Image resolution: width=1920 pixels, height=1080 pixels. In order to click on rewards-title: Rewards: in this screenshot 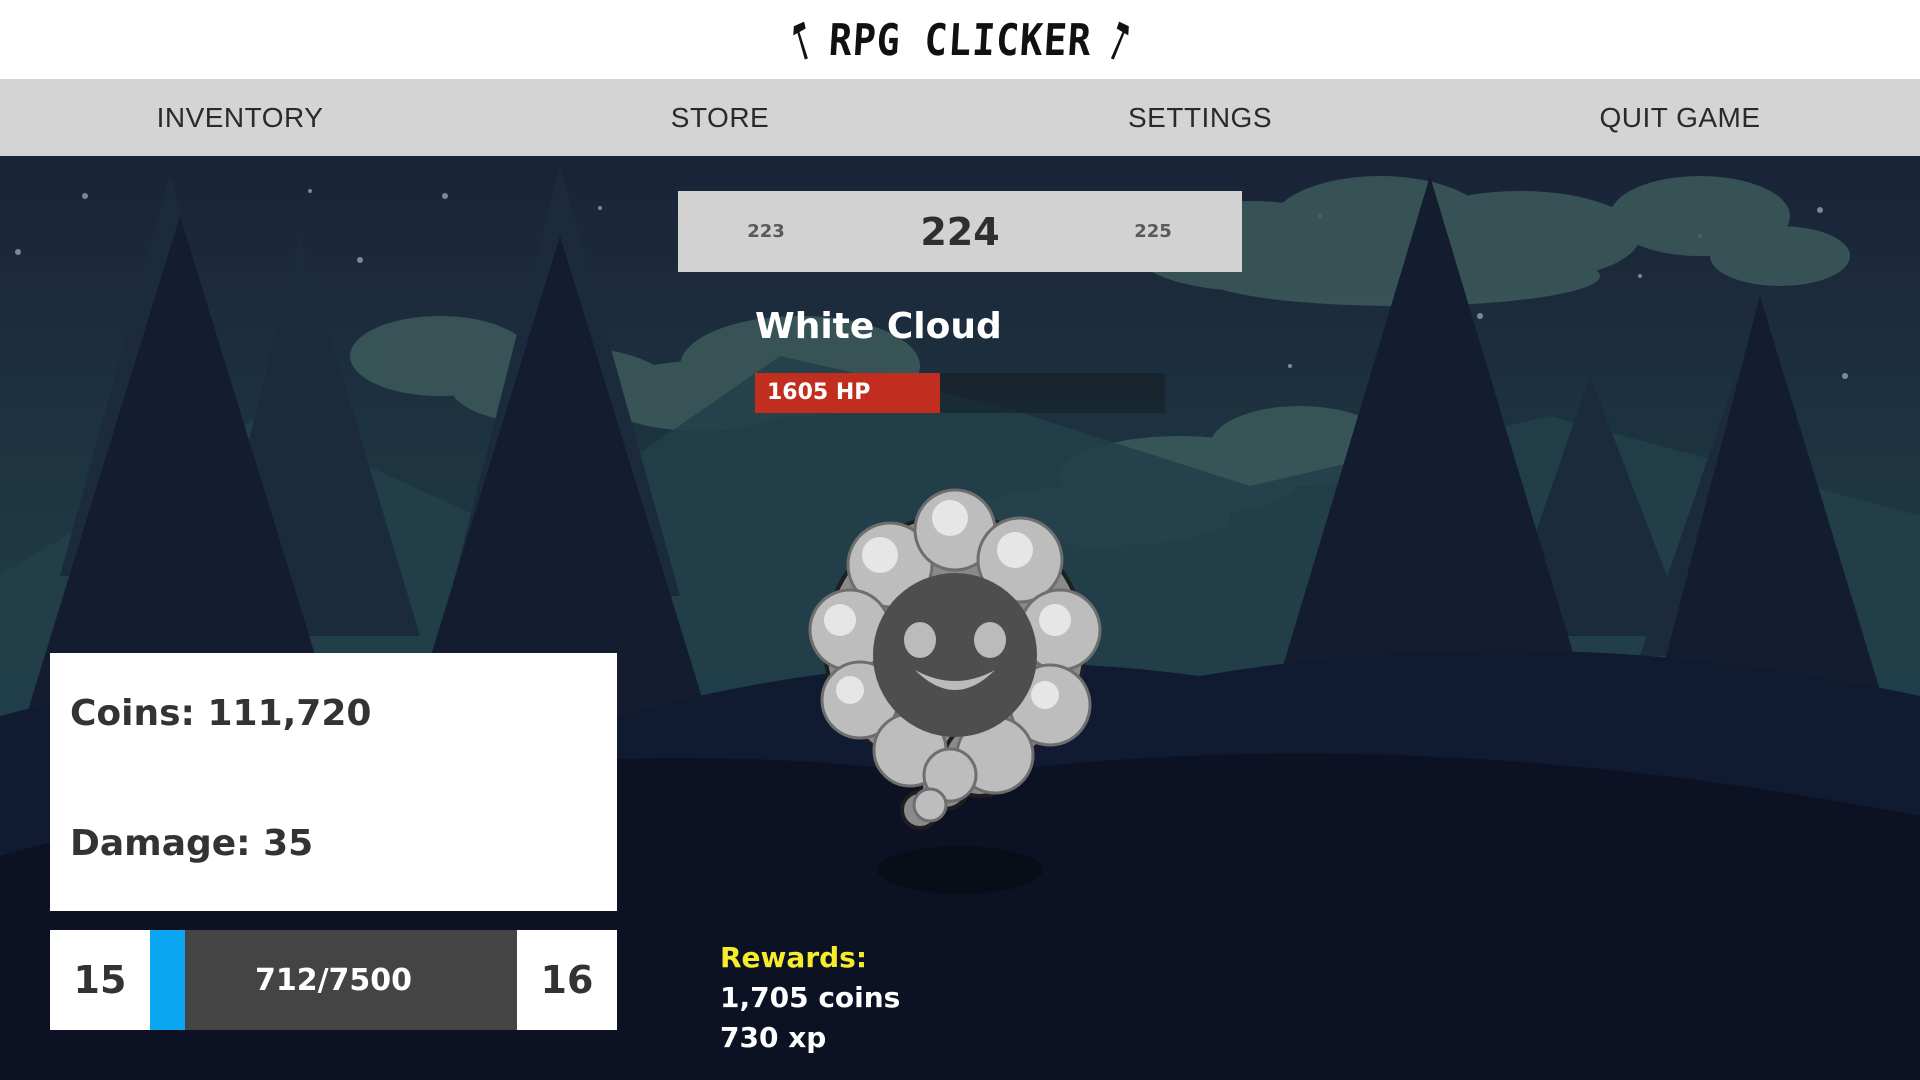, I will do `click(794, 957)`.